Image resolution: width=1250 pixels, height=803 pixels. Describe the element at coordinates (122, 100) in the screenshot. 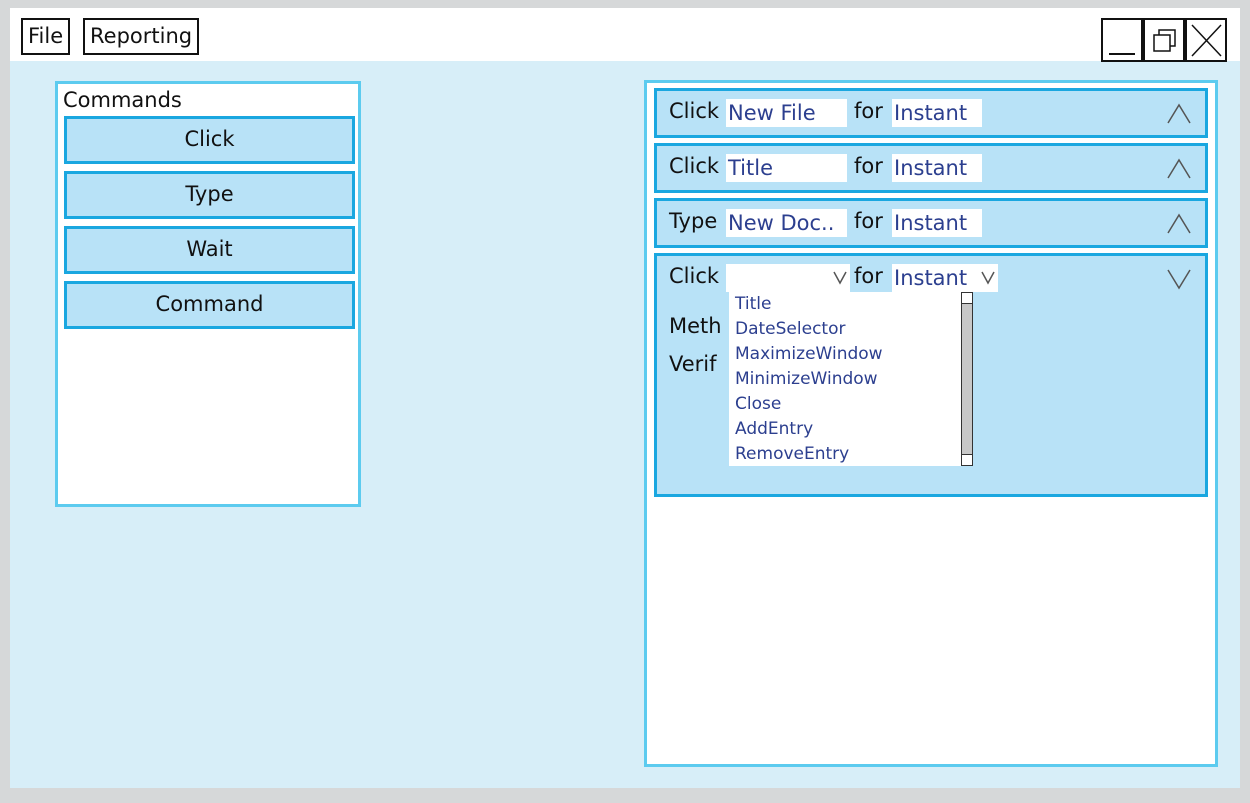

I see `commands-title: Commands` at that location.